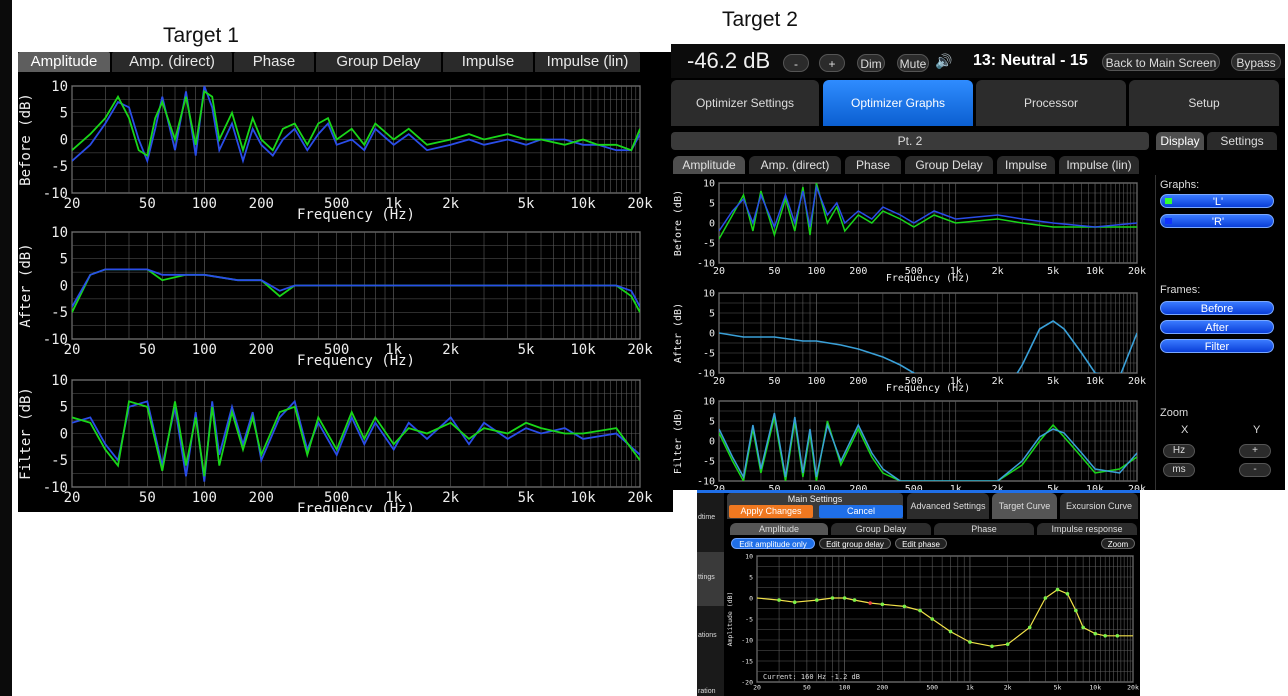  What do you see at coordinates (745, 103) in the screenshot?
I see `t2-nav-optimizer-settings: Optimizer Settings` at bounding box center [745, 103].